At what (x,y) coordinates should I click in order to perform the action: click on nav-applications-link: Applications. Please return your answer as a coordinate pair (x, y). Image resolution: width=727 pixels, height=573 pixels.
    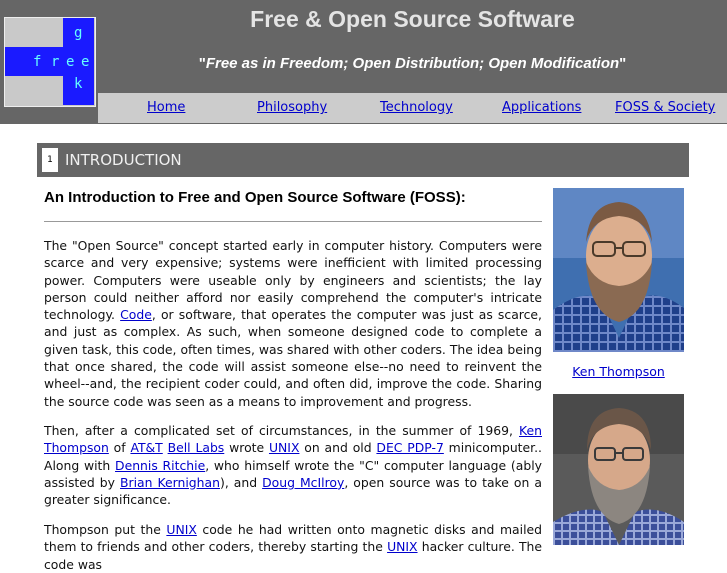
    Looking at the image, I should click on (541, 107).